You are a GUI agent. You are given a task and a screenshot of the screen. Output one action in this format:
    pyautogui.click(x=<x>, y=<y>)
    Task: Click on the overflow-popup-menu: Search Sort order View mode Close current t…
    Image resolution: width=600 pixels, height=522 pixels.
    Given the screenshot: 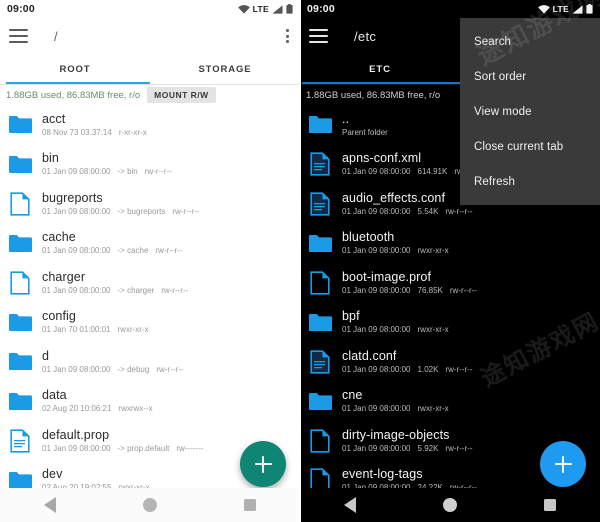 What is the action you would take?
    pyautogui.click(x=530, y=111)
    